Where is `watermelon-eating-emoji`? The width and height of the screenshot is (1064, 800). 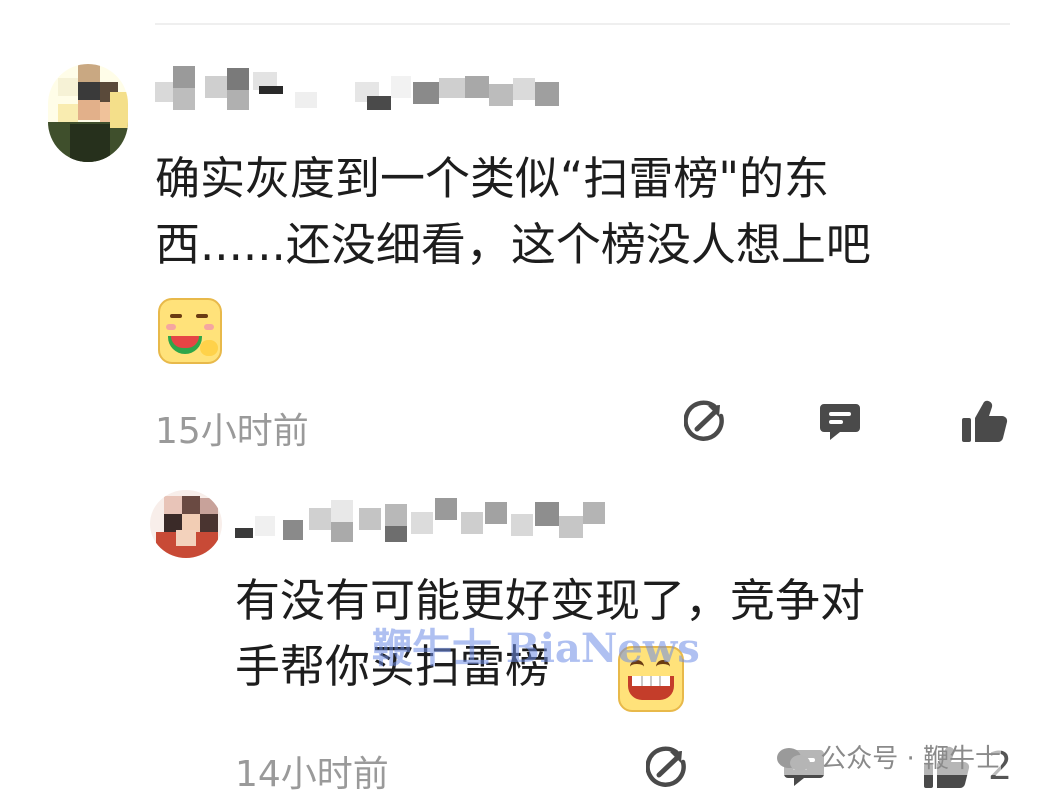 watermelon-eating-emoji is located at coordinates (190, 331).